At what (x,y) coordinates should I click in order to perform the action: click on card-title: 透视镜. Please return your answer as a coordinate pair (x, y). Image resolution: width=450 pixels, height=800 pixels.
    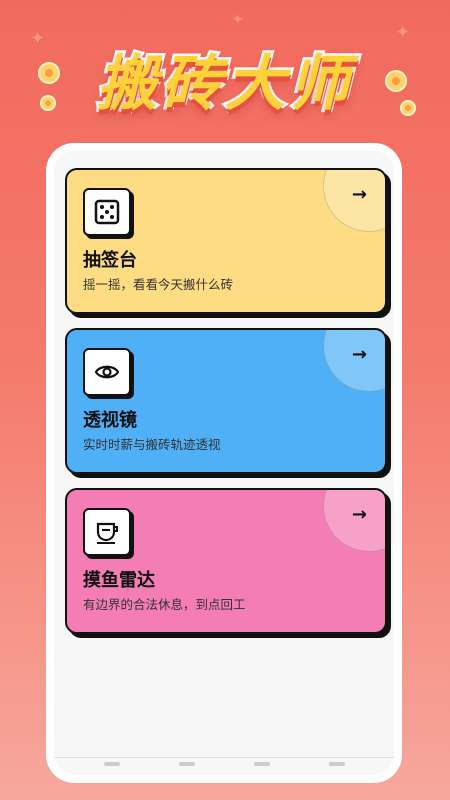
    Looking at the image, I should click on (110, 420).